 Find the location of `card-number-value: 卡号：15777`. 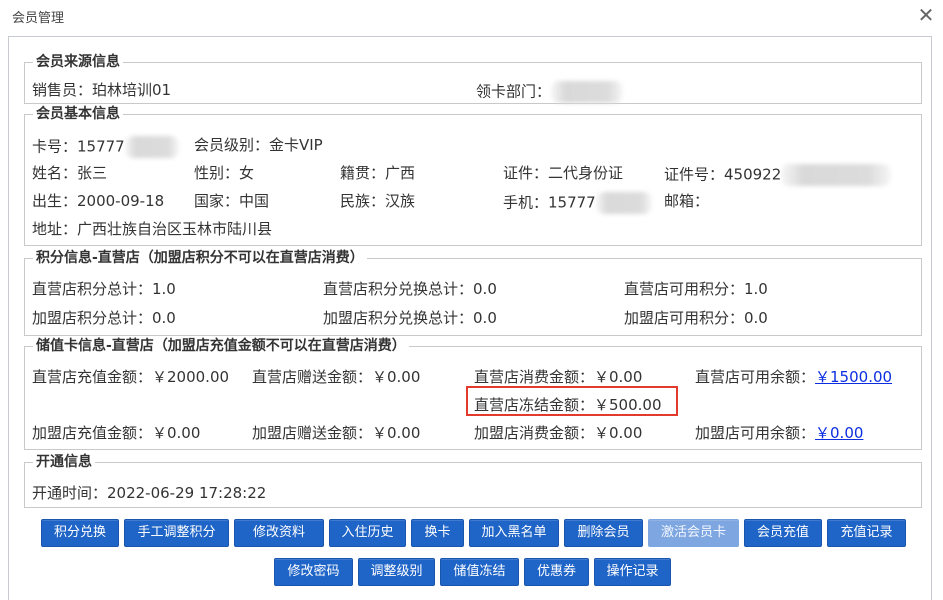

card-number-value: 卡号：15777 is located at coordinates (78, 146).